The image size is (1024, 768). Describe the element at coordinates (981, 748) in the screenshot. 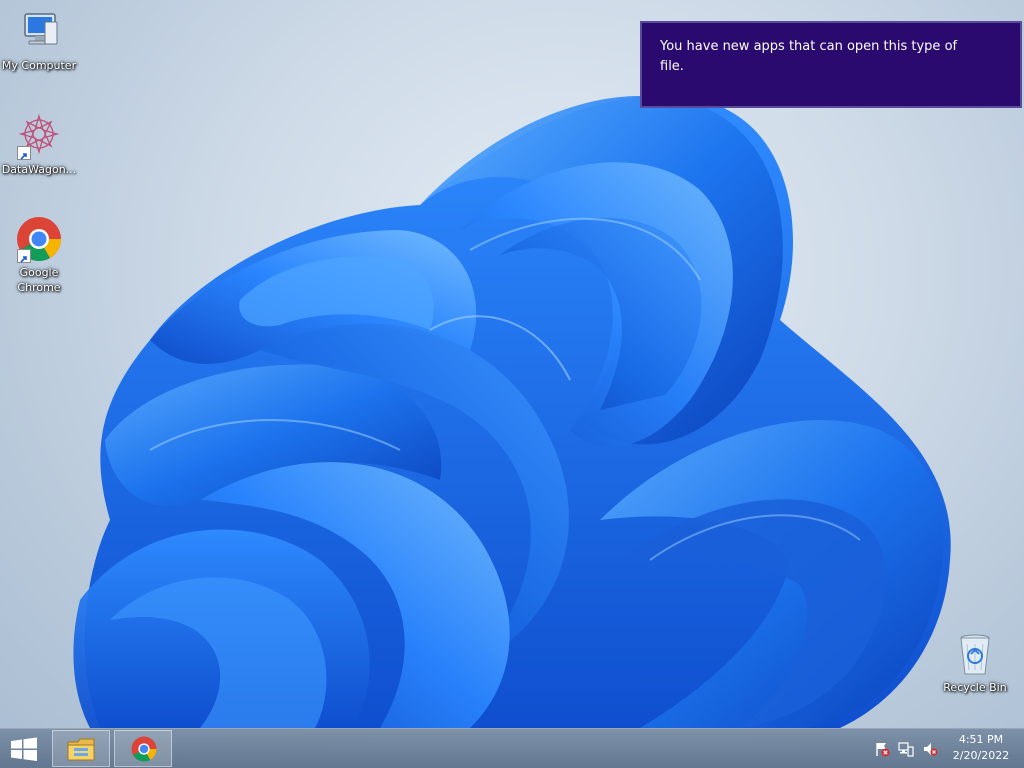

I see `taskbar-clock: 4:51 PM 2/20/2022` at that location.